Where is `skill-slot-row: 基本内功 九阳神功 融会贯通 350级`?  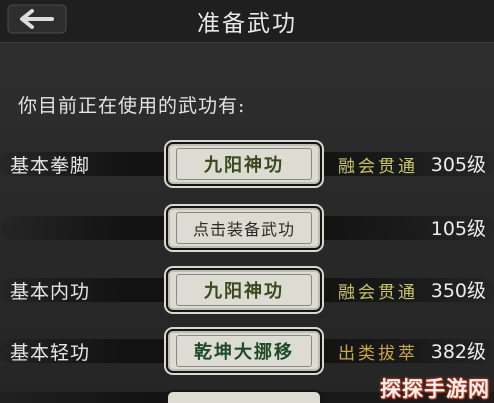 skill-slot-row: 基本内功 九阳神功 融会贯通 350级 is located at coordinates (247, 291).